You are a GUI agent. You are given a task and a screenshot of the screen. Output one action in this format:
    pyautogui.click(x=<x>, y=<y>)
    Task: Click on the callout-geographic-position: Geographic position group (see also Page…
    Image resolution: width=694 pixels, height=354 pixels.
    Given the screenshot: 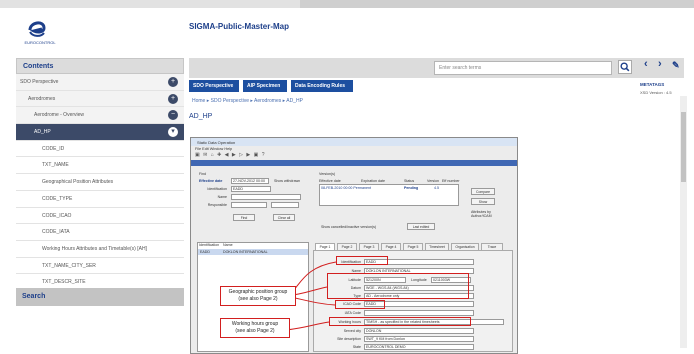 What is the action you would take?
    pyautogui.click(x=258, y=296)
    